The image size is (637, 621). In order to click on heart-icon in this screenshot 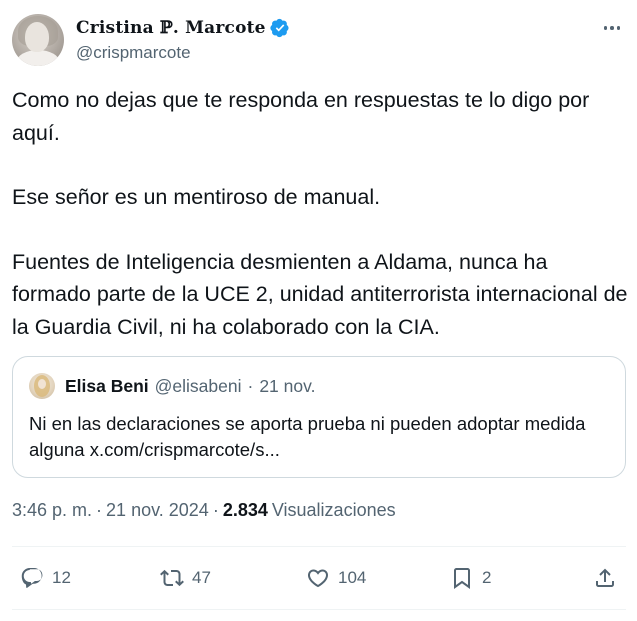, I will do `click(318, 578)`.